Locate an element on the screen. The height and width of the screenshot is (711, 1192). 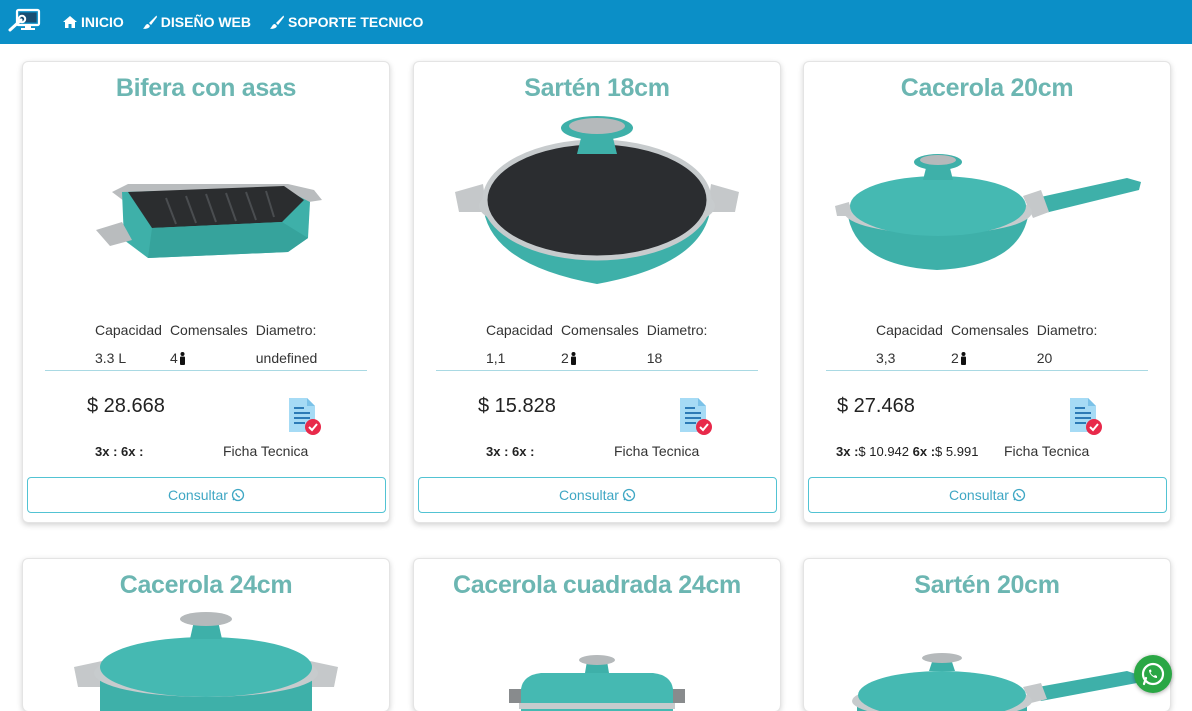
diametro-value: 18 is located at coordinates (654, 358).